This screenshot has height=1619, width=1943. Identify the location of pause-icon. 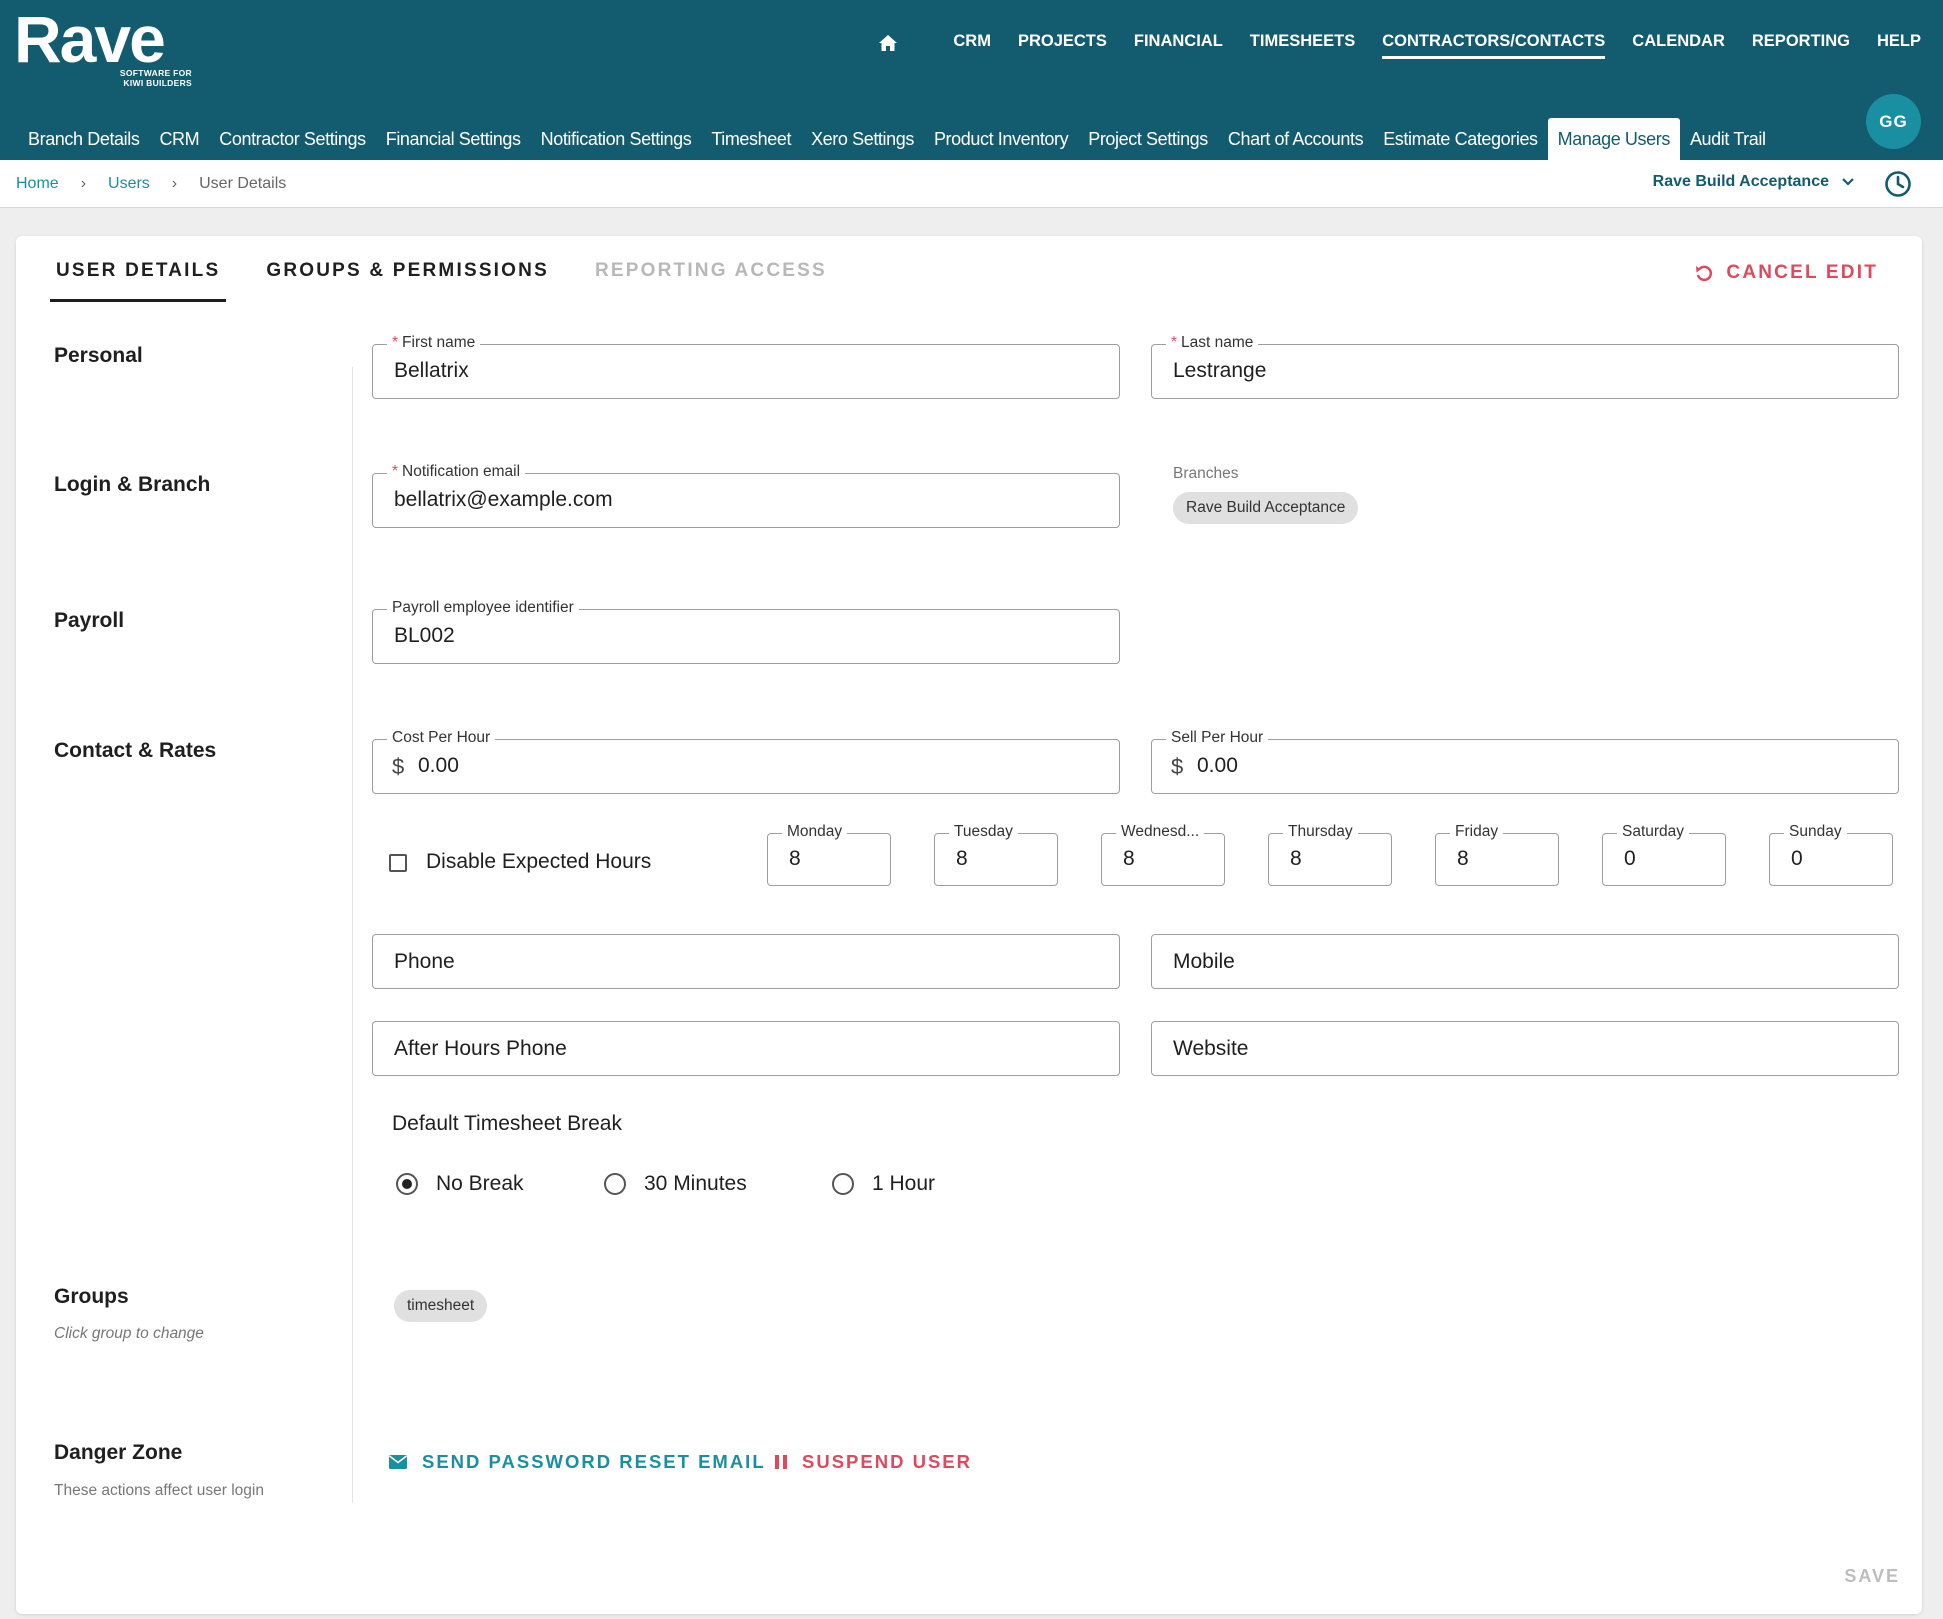
(781, 1462).